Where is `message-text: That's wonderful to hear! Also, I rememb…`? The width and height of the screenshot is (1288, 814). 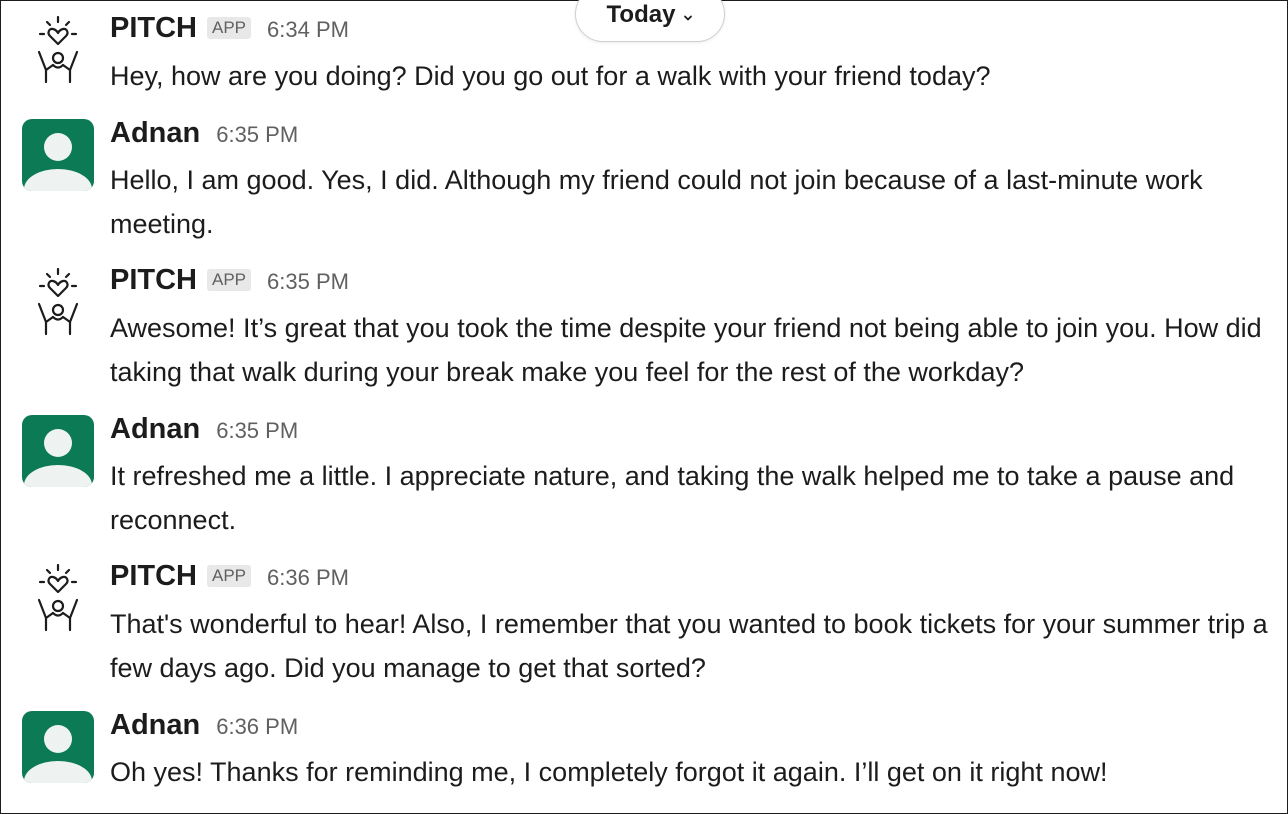 message-text: That's wonderful to hear! Also, I rememb… is located at coordinates (689, 646).